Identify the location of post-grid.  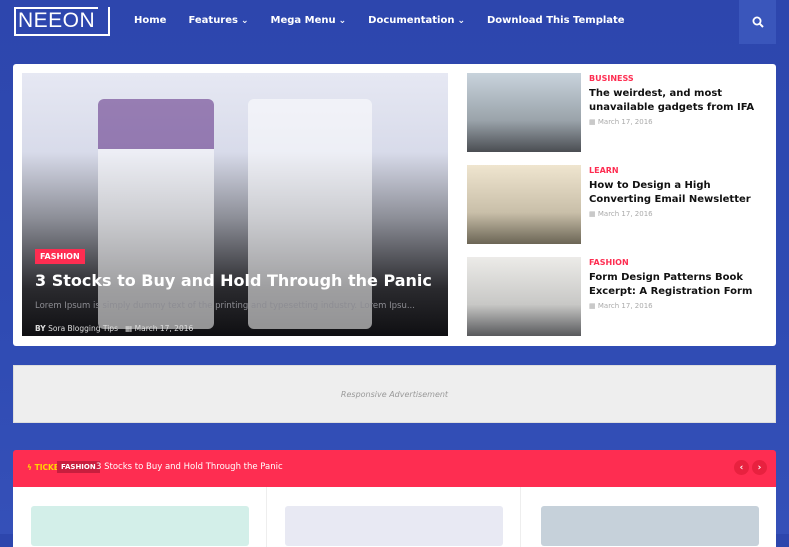
(394, 517).